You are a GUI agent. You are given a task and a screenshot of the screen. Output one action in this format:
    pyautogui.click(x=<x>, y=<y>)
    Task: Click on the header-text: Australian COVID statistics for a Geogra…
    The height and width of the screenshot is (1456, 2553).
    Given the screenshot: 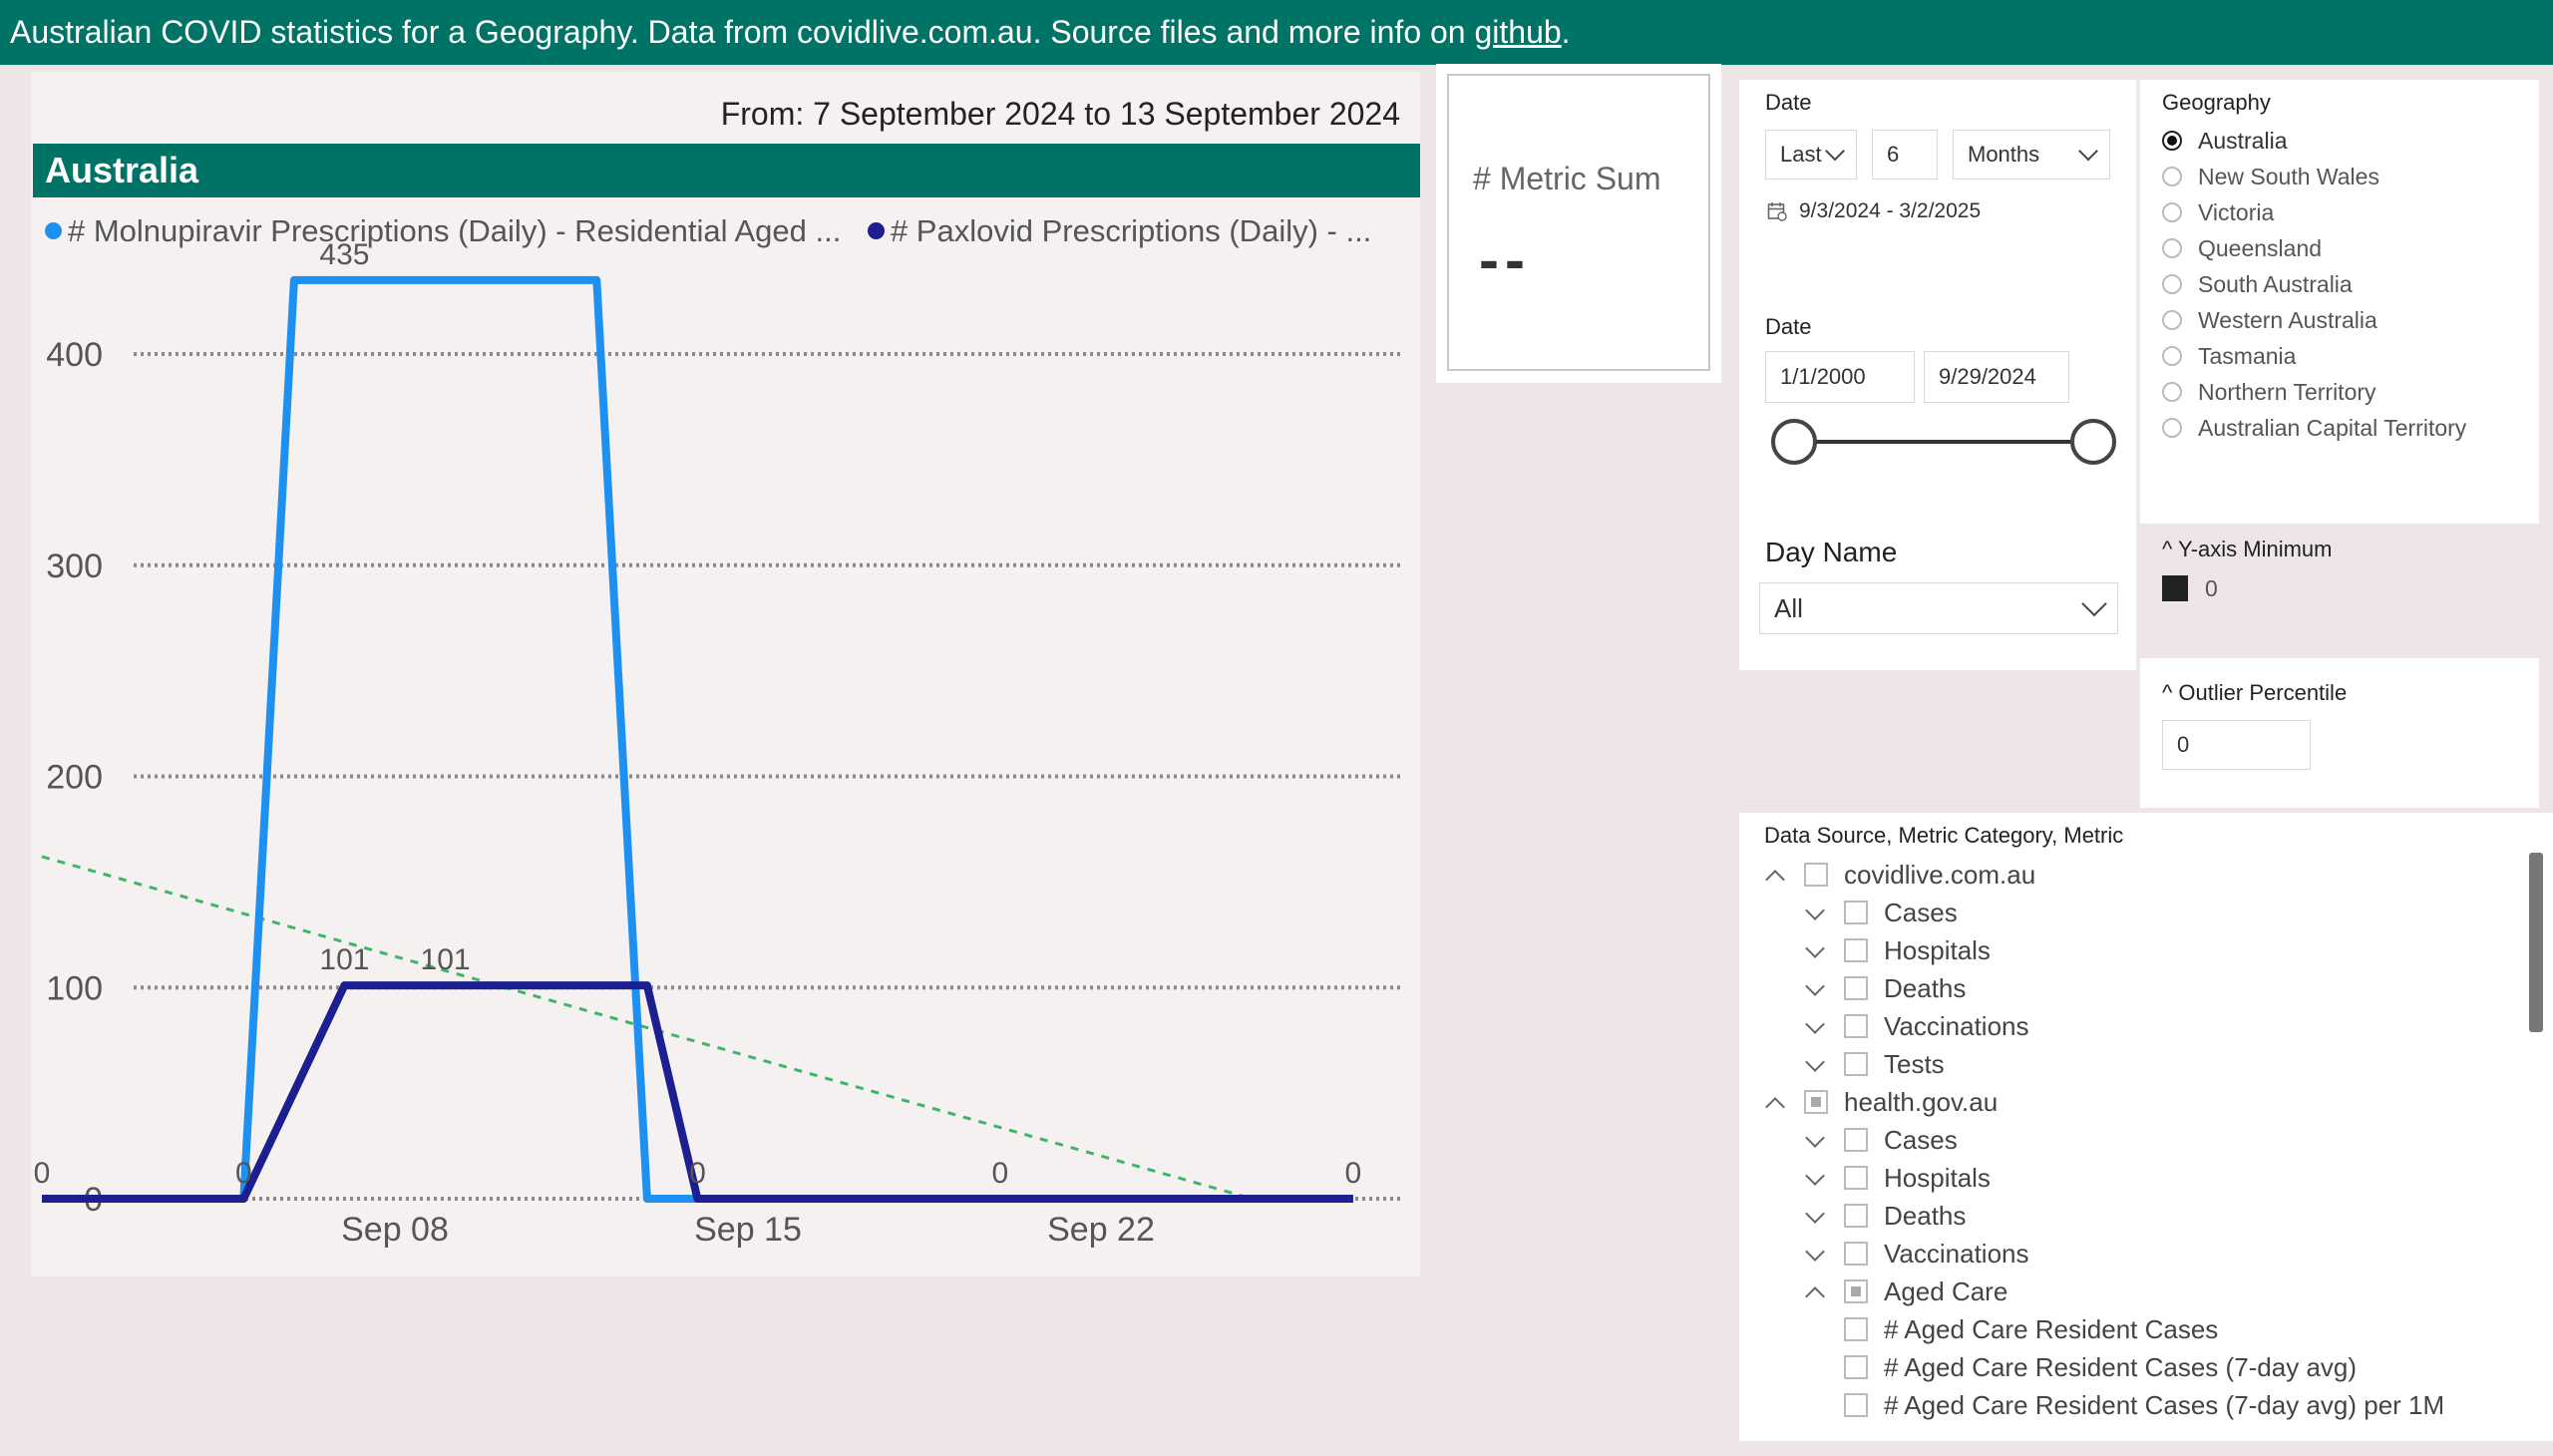 What is the action you would take?
    pyautogui.click(x=743, y=32)
    